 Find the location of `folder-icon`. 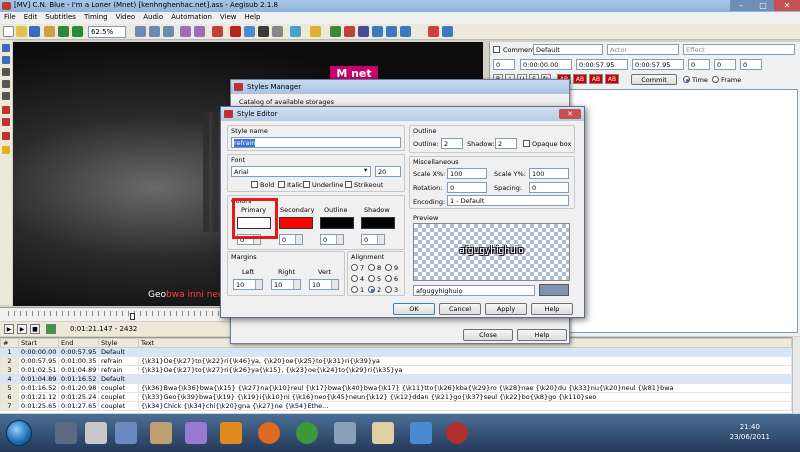

folder-icon is located at coordinates (383, 433).